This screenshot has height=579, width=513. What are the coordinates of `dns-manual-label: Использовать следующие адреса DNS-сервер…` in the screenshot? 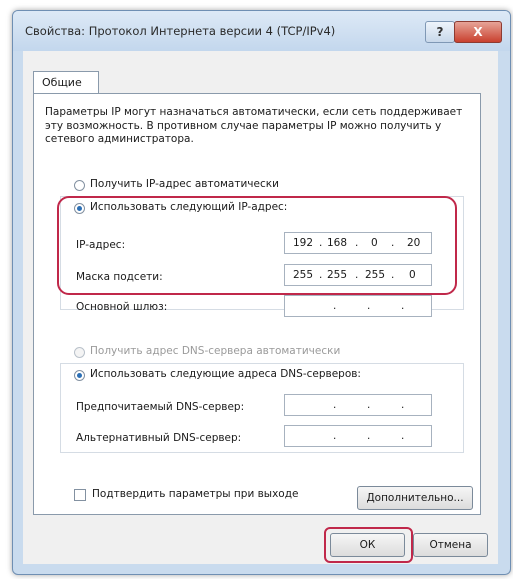 It's located at (225, 374).